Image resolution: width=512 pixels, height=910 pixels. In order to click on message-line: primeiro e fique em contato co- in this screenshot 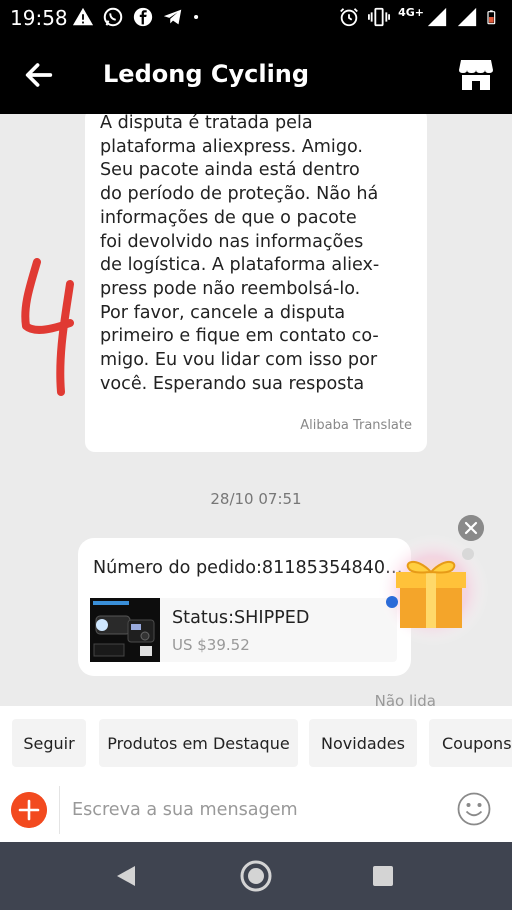, I will do `click(239, 336)`.